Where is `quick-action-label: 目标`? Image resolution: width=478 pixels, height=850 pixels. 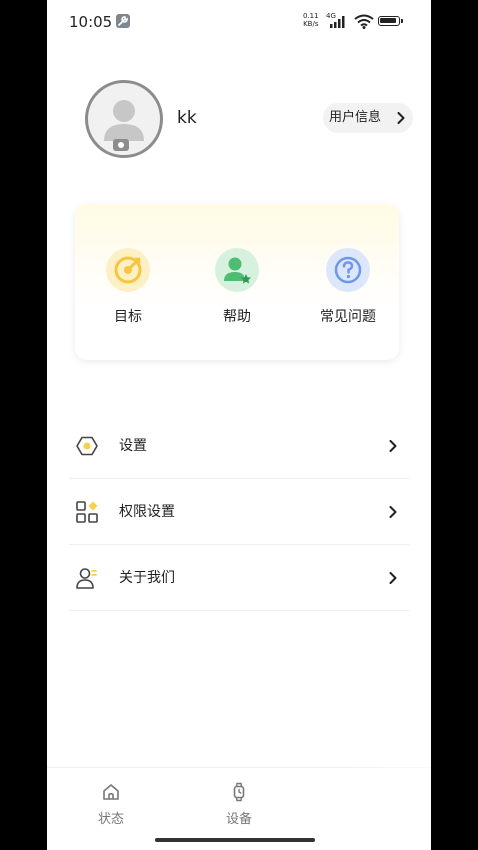
quick-action-label: 目标 is located at coordinates (128, 317).